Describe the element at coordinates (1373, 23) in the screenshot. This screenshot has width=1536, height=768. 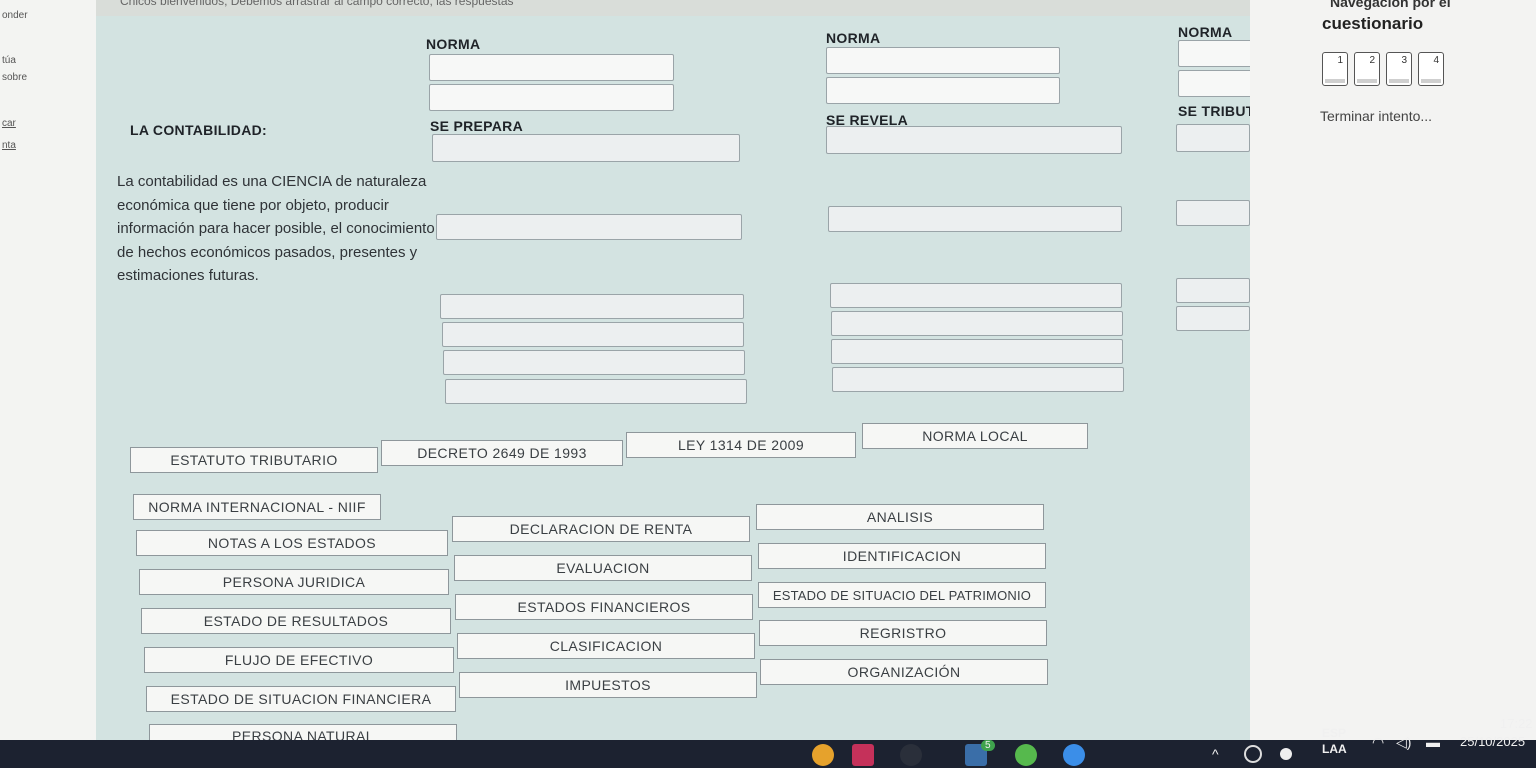
I see `navigation-title: cuestionario` at that location.